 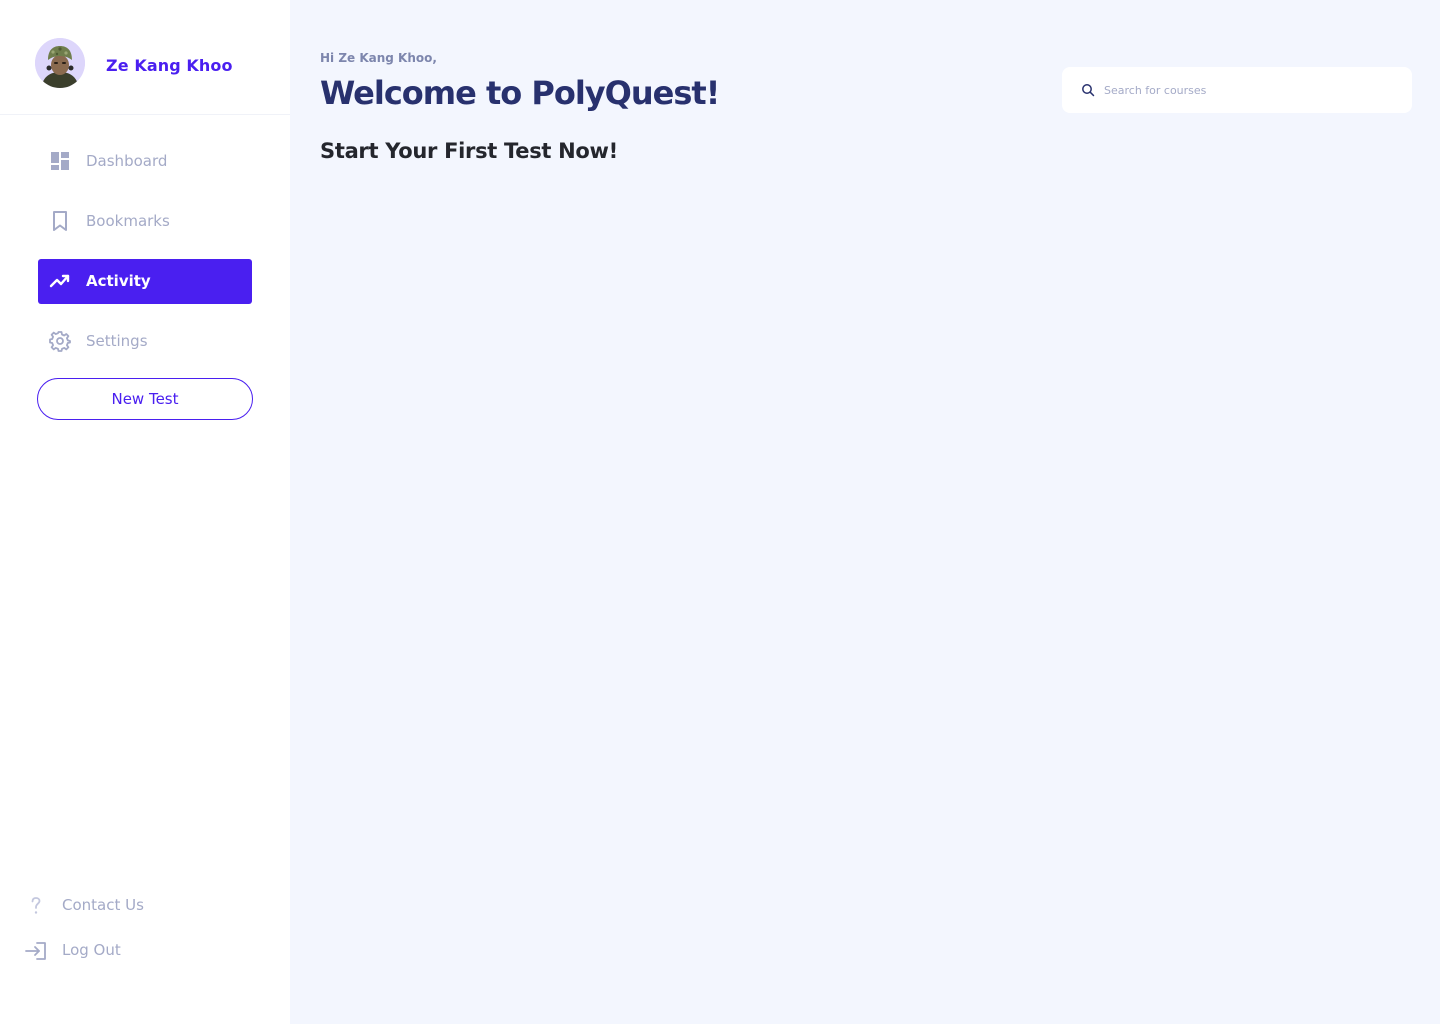 I want to click on contact-us-label: Contact Us, so click(x=103, y=905).